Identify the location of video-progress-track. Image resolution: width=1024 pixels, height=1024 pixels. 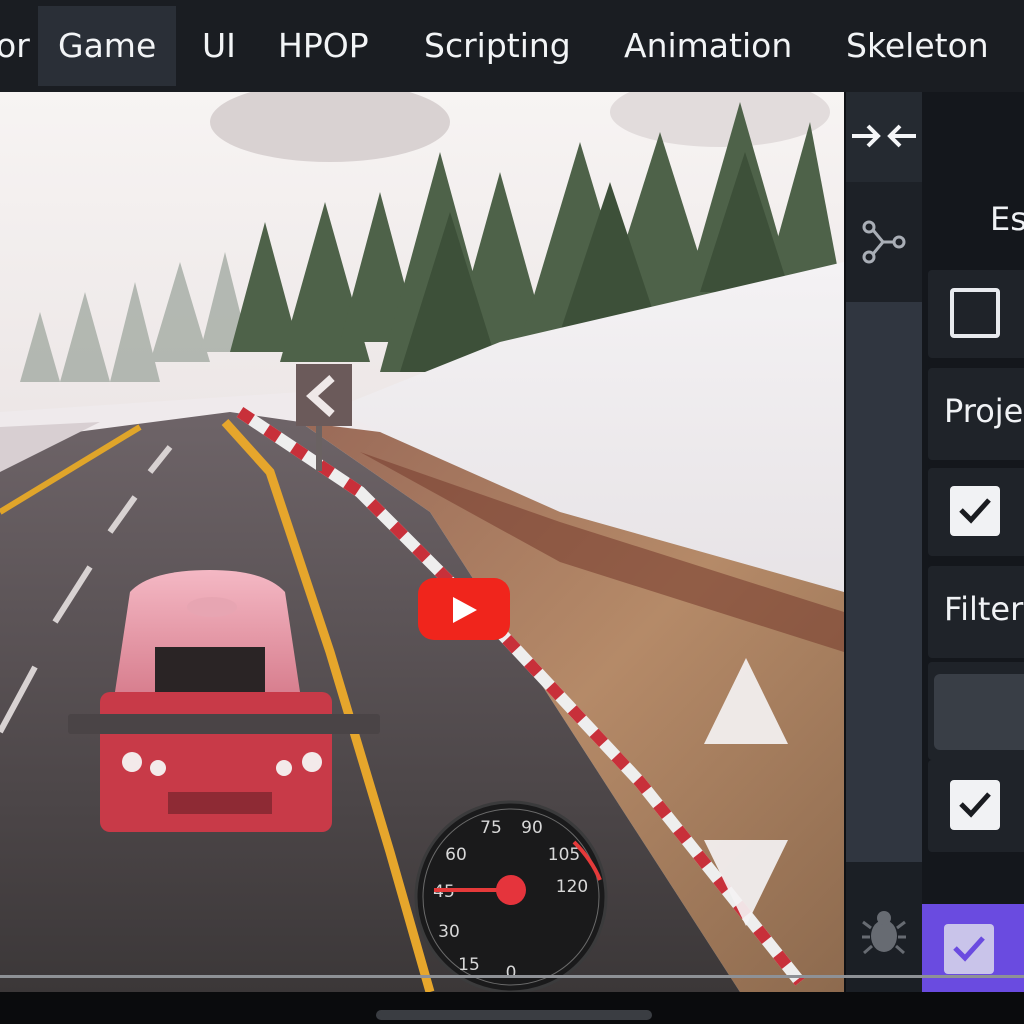
(512, 976).